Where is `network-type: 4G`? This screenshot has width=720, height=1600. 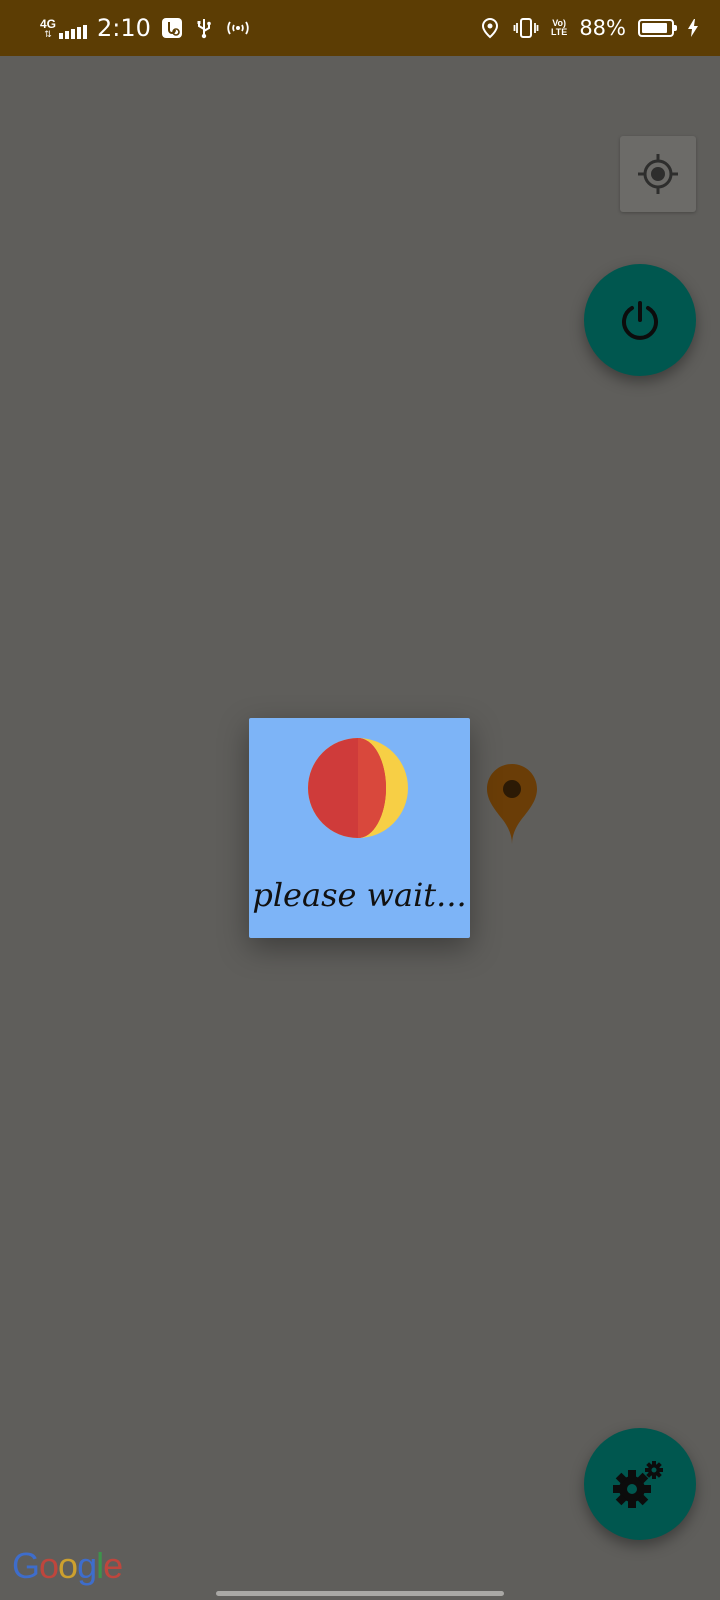 network-type: 4G is located at coordinates (48, 23).